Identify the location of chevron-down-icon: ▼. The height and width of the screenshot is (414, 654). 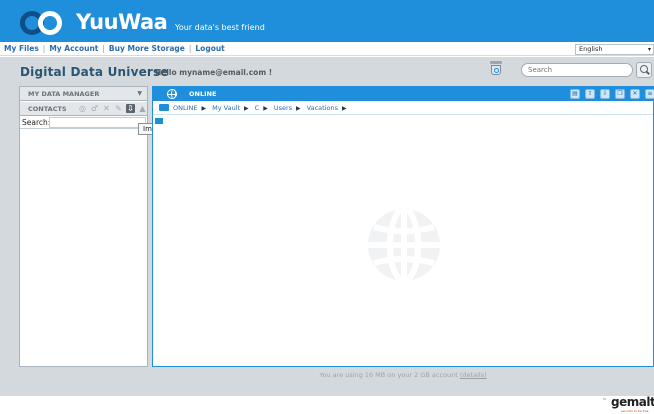
(139, 93).